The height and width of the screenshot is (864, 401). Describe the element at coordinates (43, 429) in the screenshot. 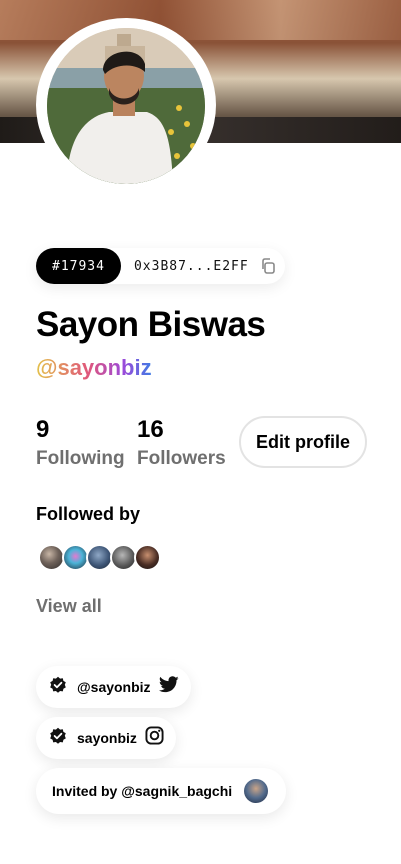

I see `following-count: 9` at that location.